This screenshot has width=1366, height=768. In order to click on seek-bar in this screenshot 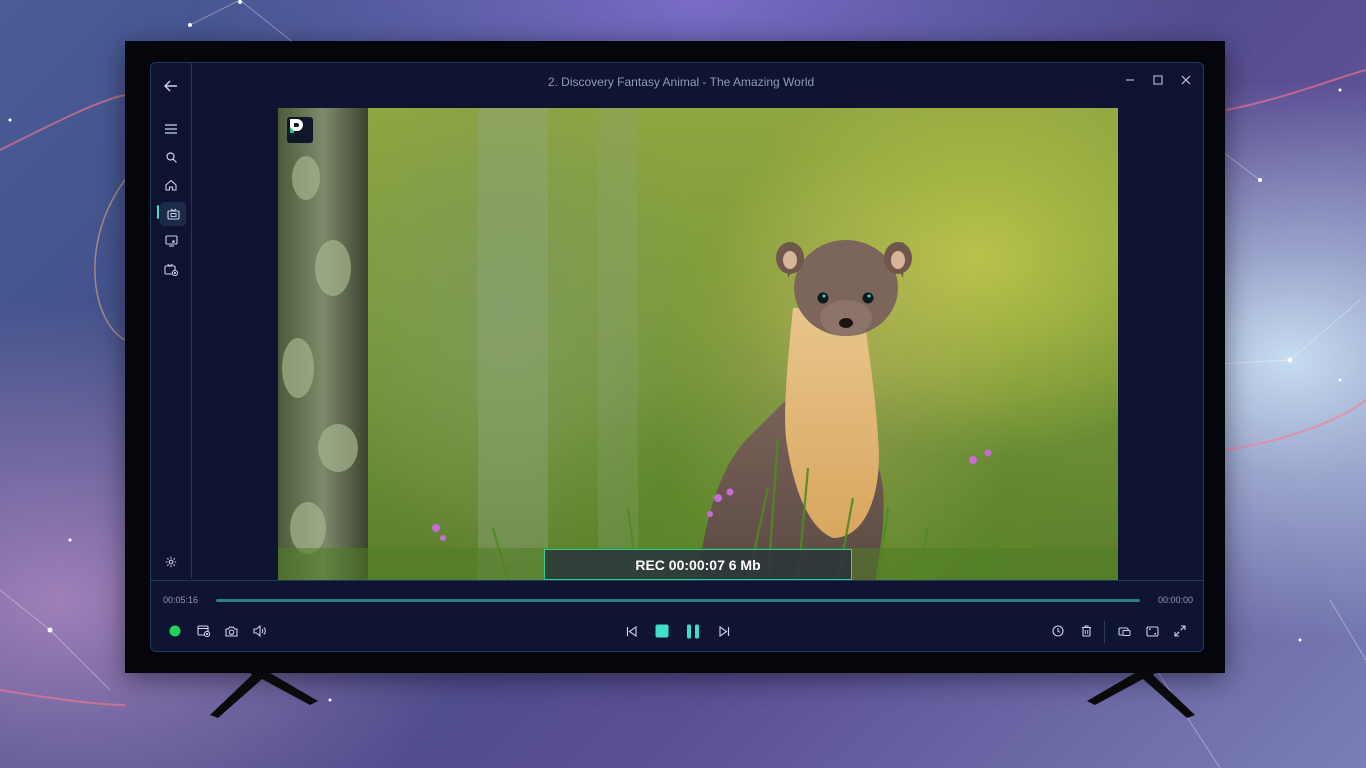, I will do `click(678, 600)`.